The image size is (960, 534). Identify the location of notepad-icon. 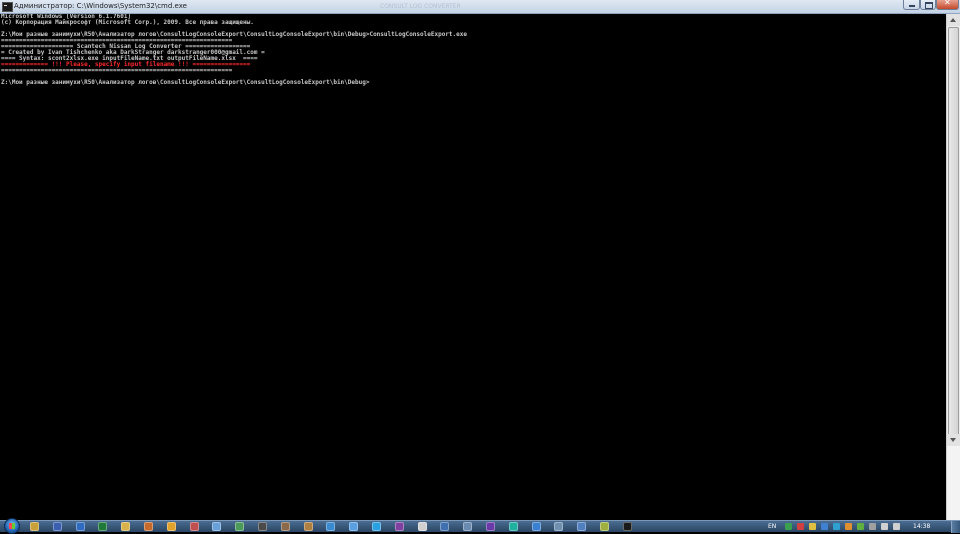
(422, 526).